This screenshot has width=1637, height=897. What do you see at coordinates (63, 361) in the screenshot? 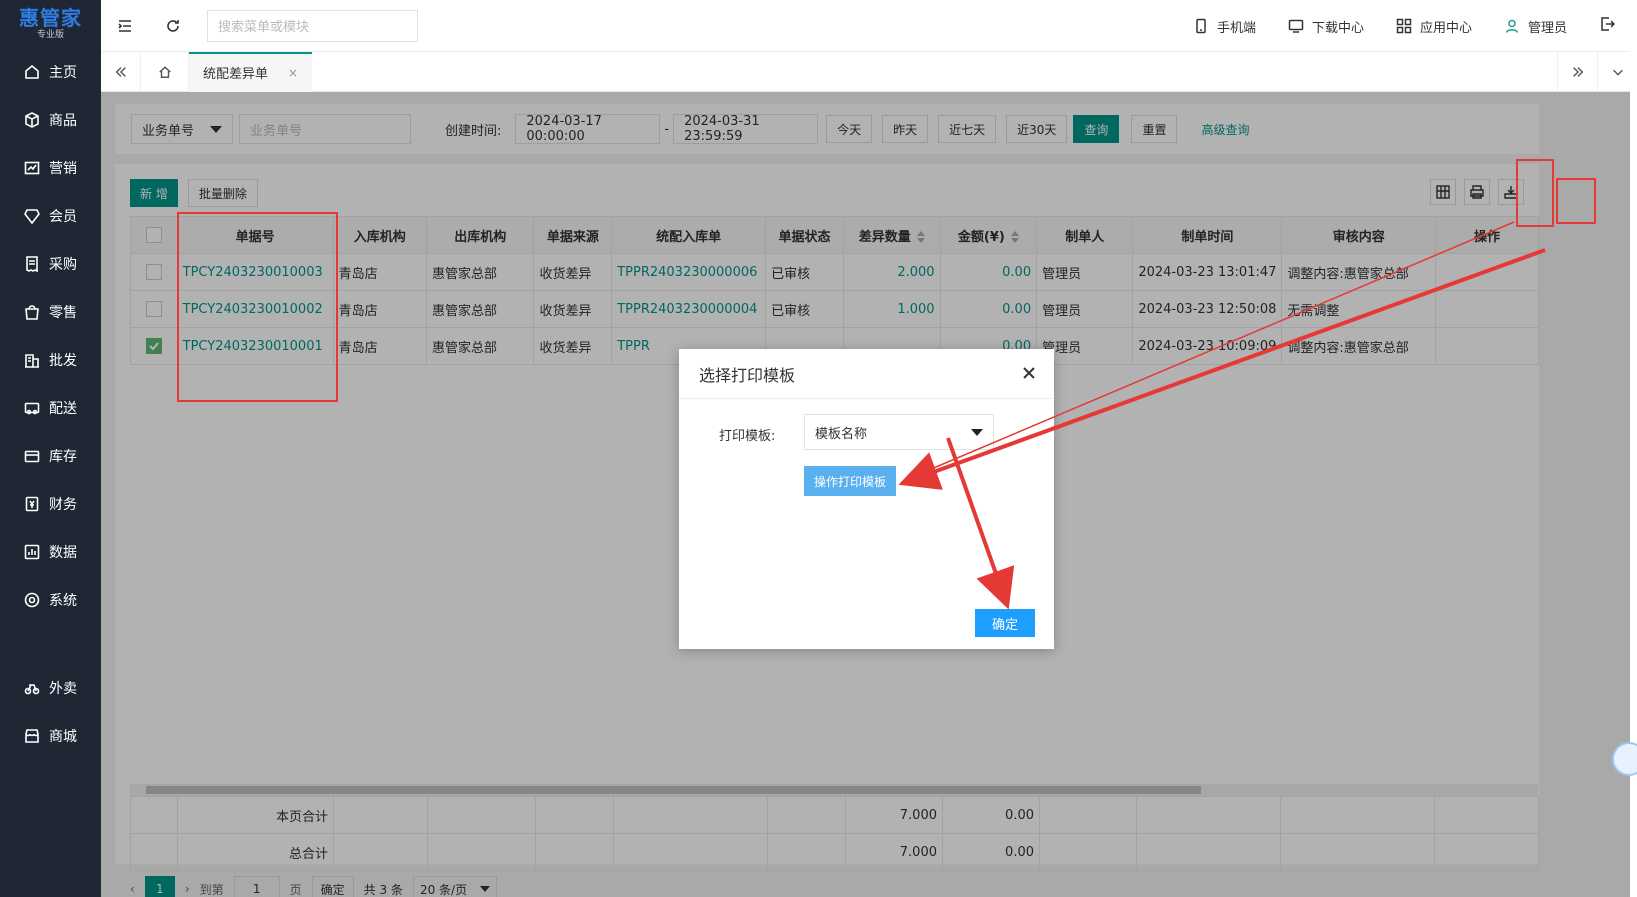
I see `sidebar-item-label: 批发` at bounding box center [63, 361].